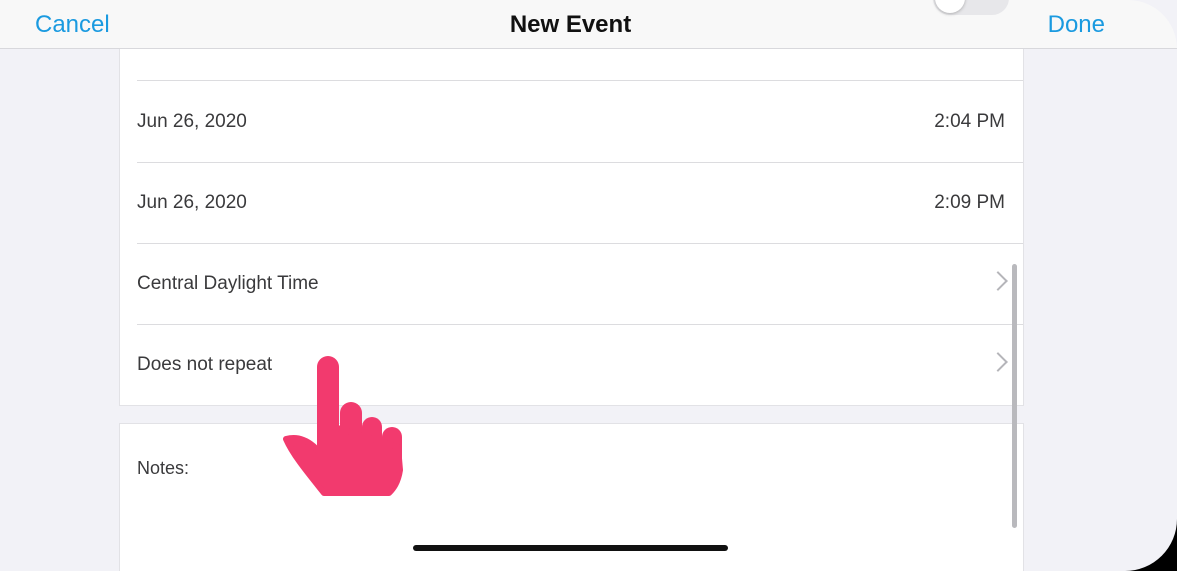 The image size is (1177, 571). I want to click on notes-label: Notes:, so click(163, 468).